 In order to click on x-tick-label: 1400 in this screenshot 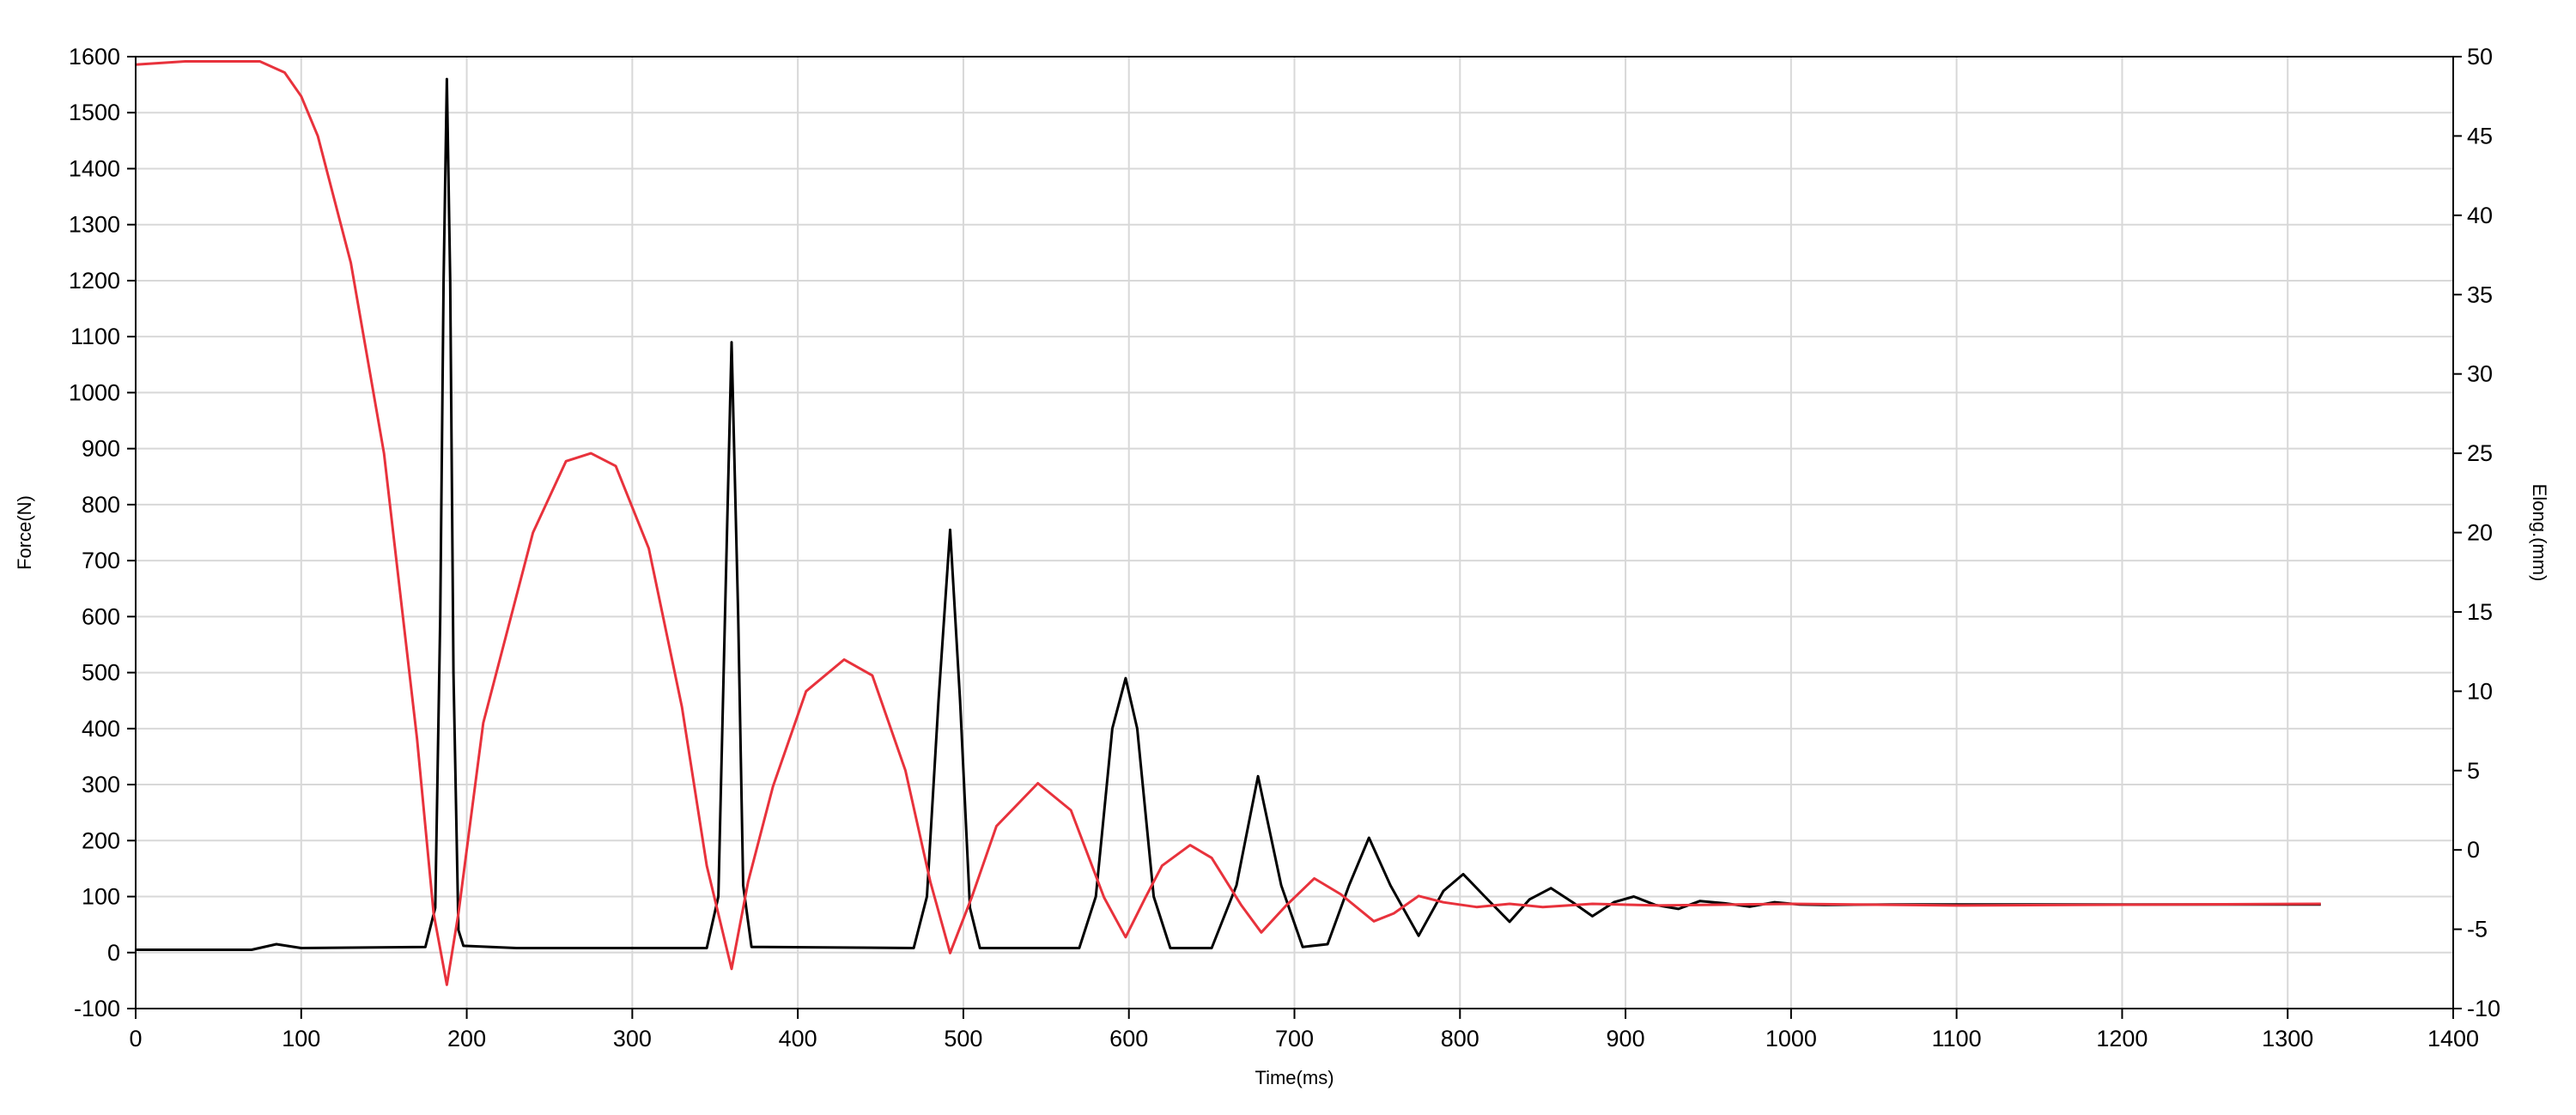, I will do `click(2453, 1038)`.